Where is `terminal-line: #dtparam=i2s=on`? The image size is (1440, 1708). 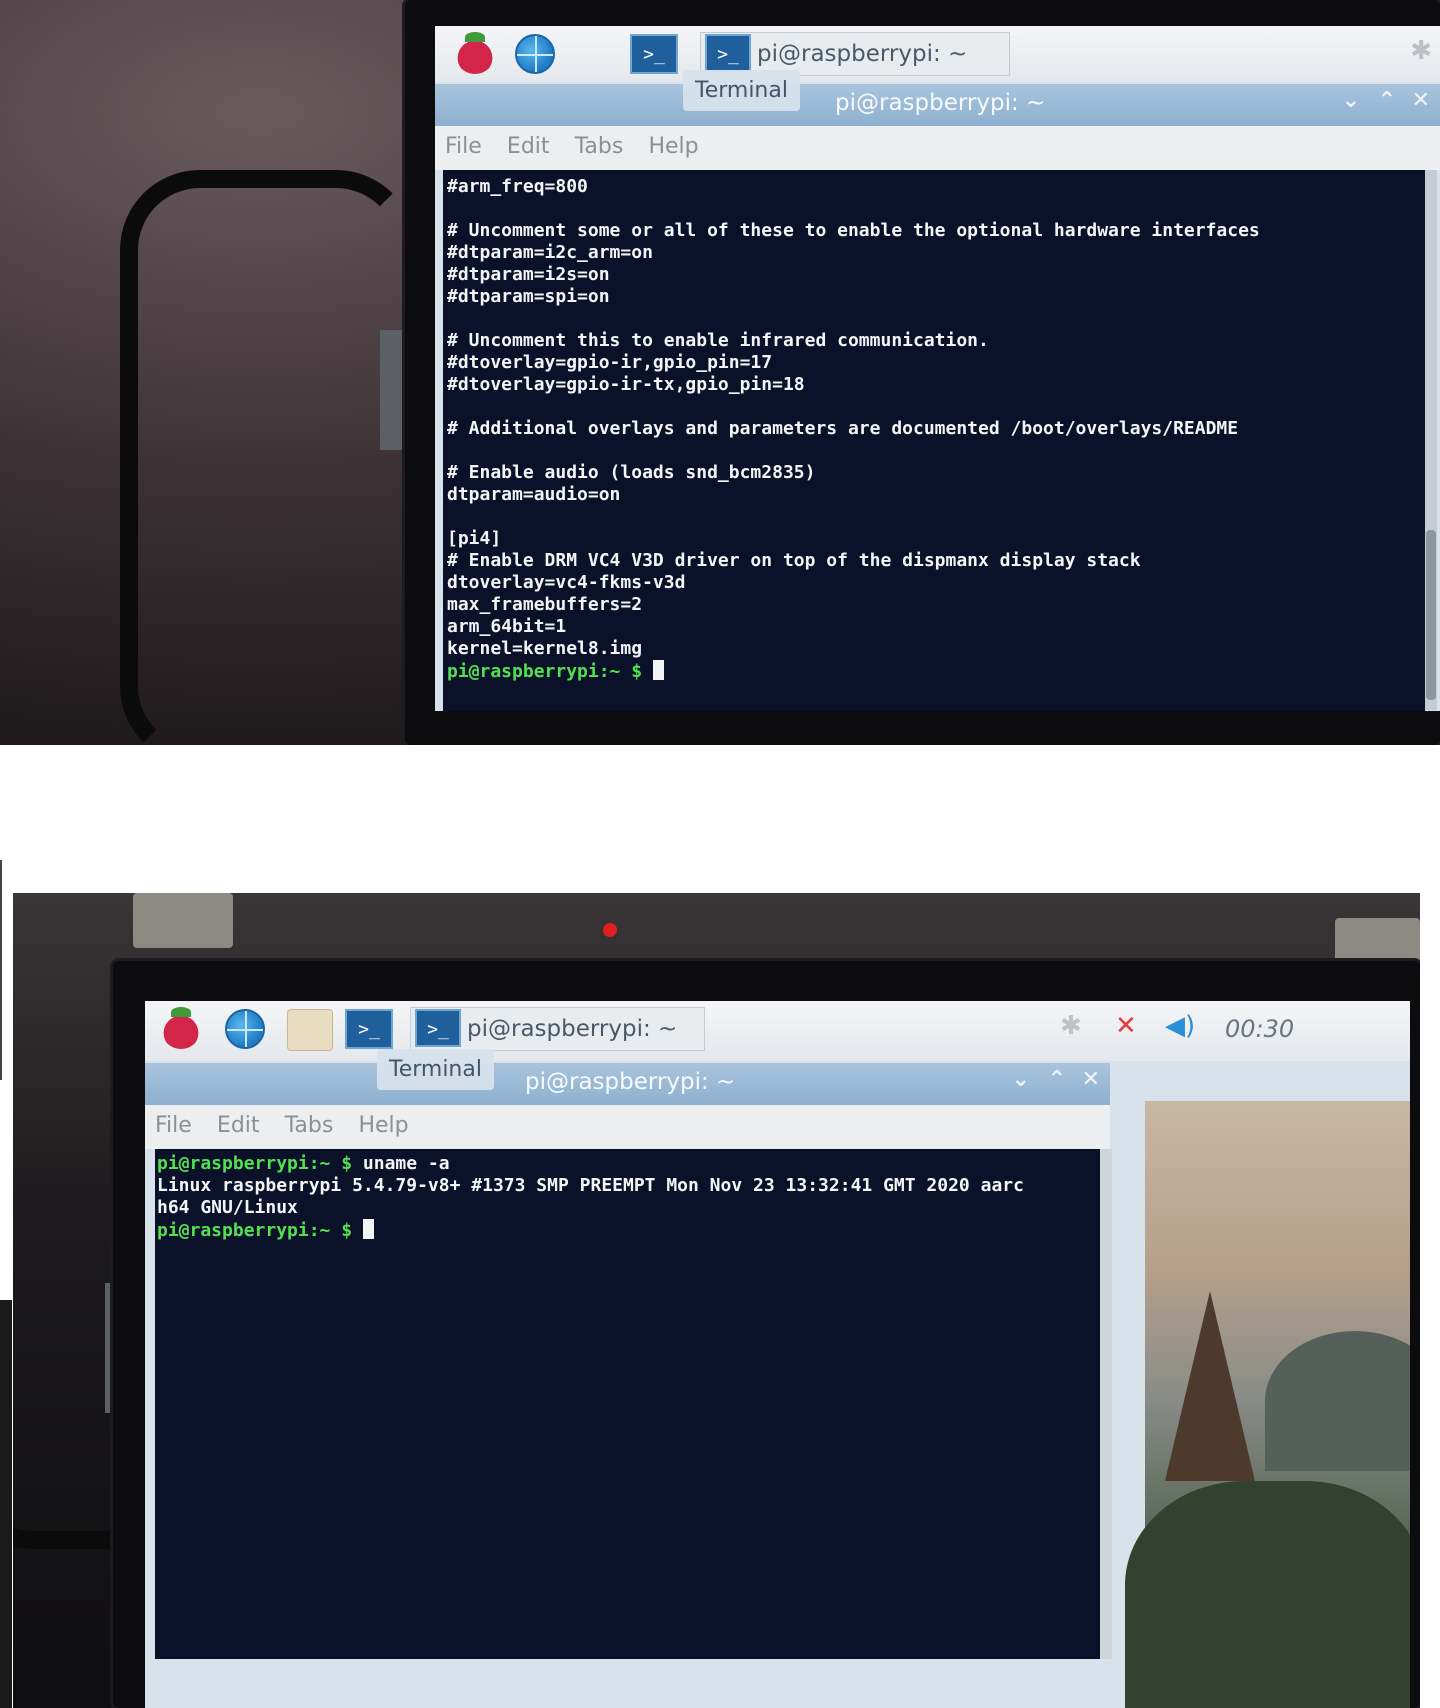 terminal-line: #dtparam=i2s=on is located at coordinates (528, 274).